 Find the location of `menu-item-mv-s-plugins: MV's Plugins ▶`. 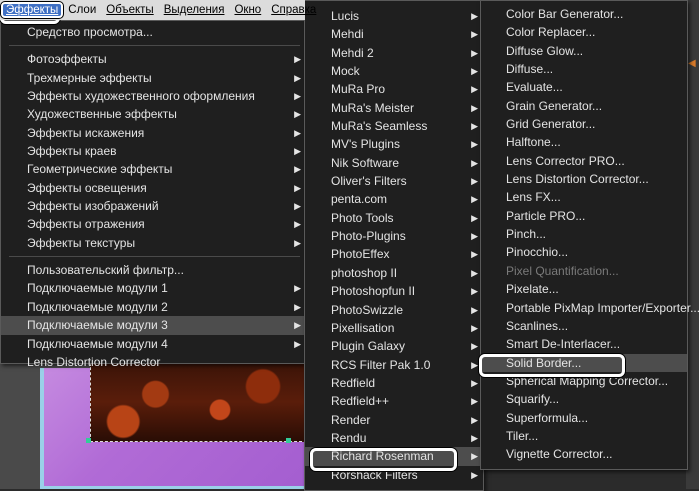

menu-item-mv-s-plugins: MV's Plugins ▶ is located at coordinates (394, 144).